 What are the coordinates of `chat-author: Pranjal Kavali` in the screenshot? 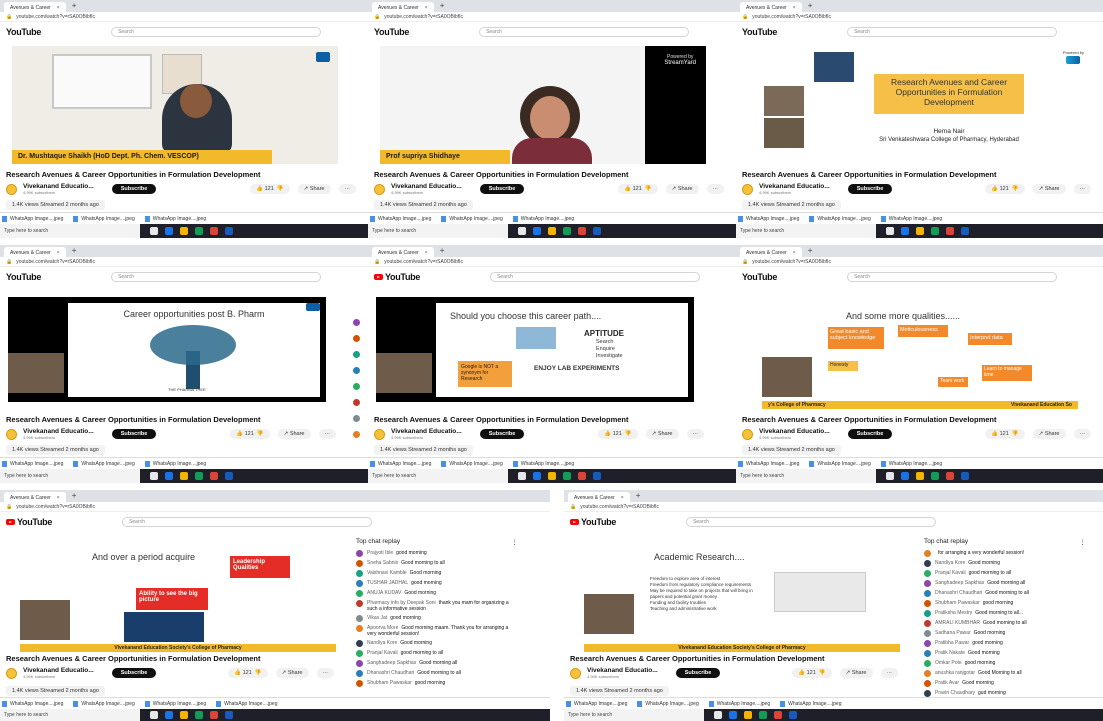 It's located at (950, 573).